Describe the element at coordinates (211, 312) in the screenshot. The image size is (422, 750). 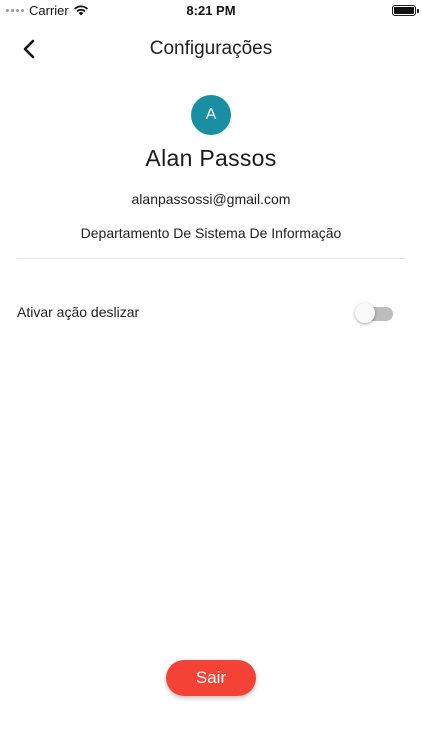
I see `swipe-action-setting-row: Ativar ação deslizar` at that location.